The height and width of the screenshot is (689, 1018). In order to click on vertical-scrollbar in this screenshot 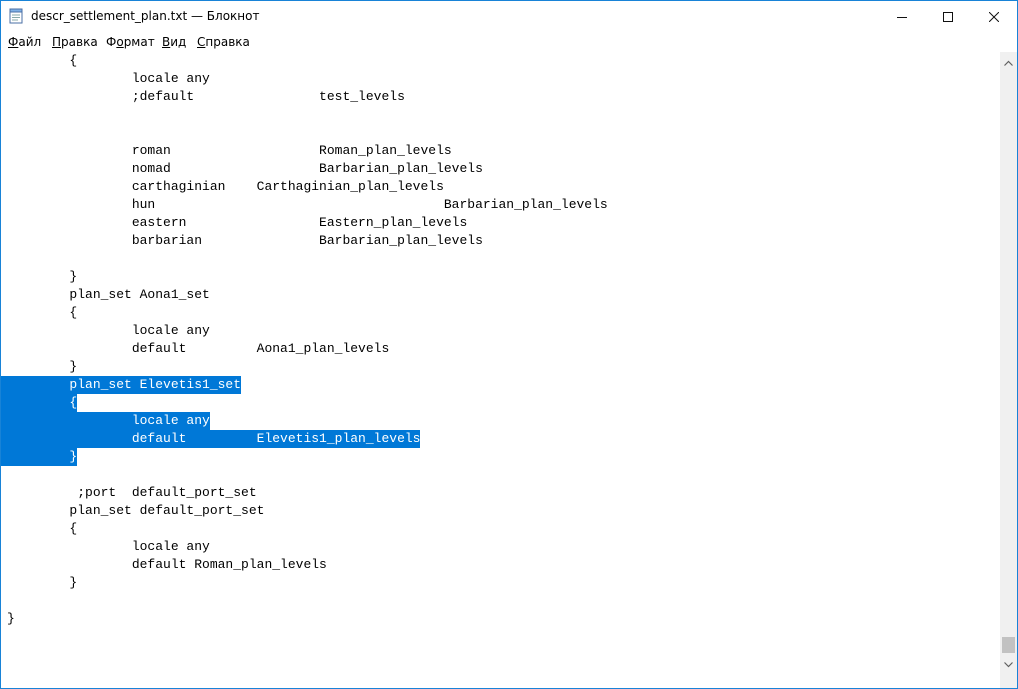, I will do `click(1008, 370)`.